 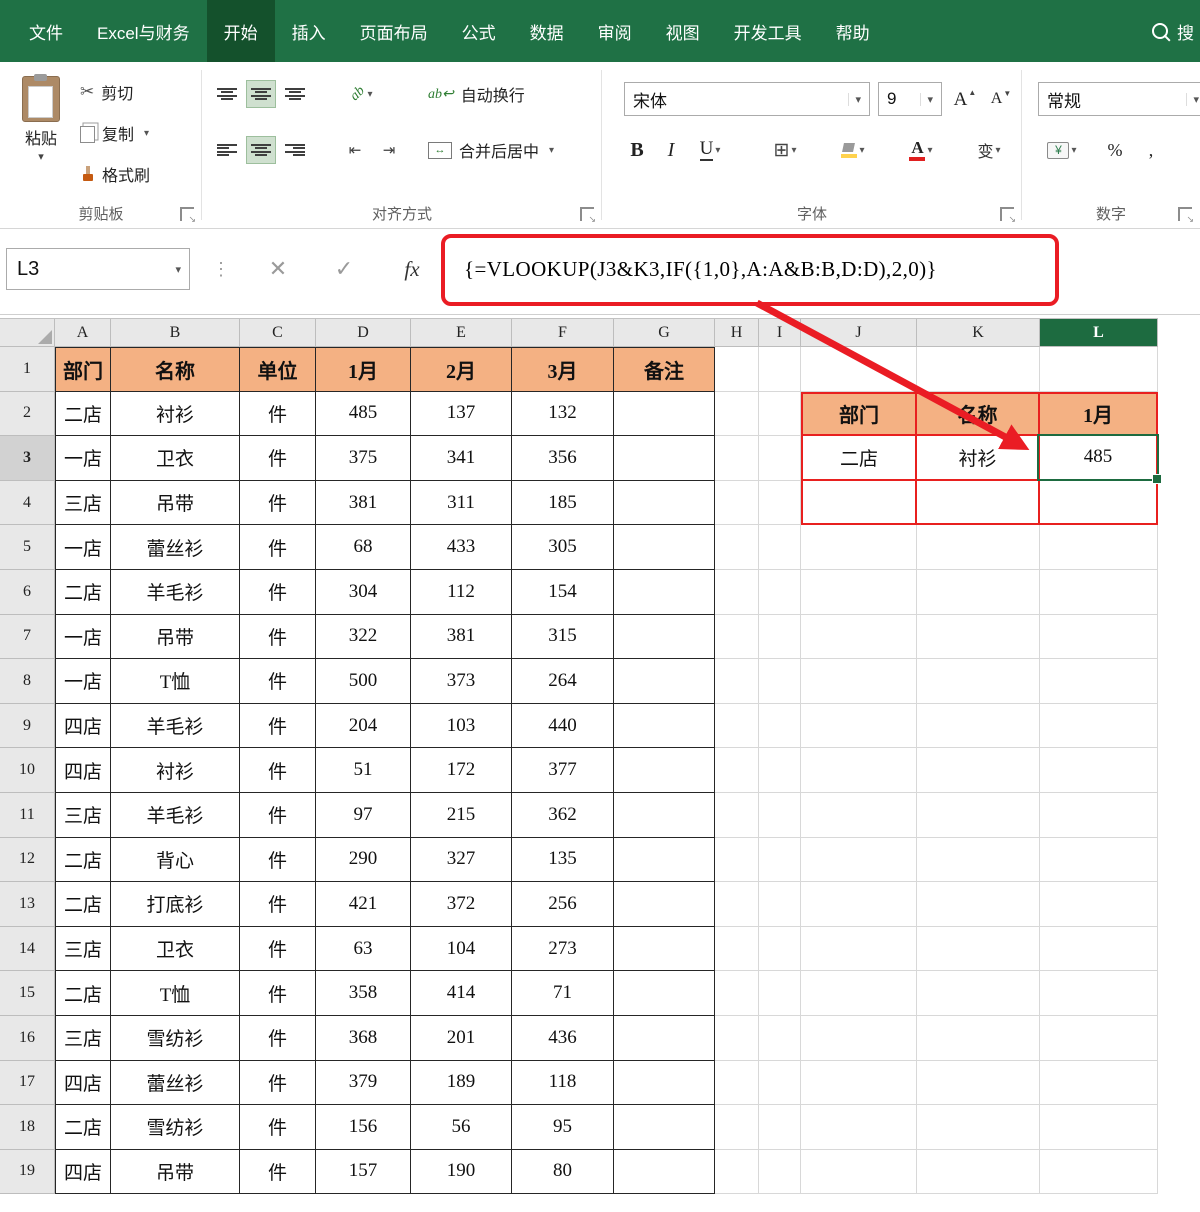 What do you see at coordinates (261, 150) in the screenshot?
I see `align-center-button` at bounding box center [261, 150].